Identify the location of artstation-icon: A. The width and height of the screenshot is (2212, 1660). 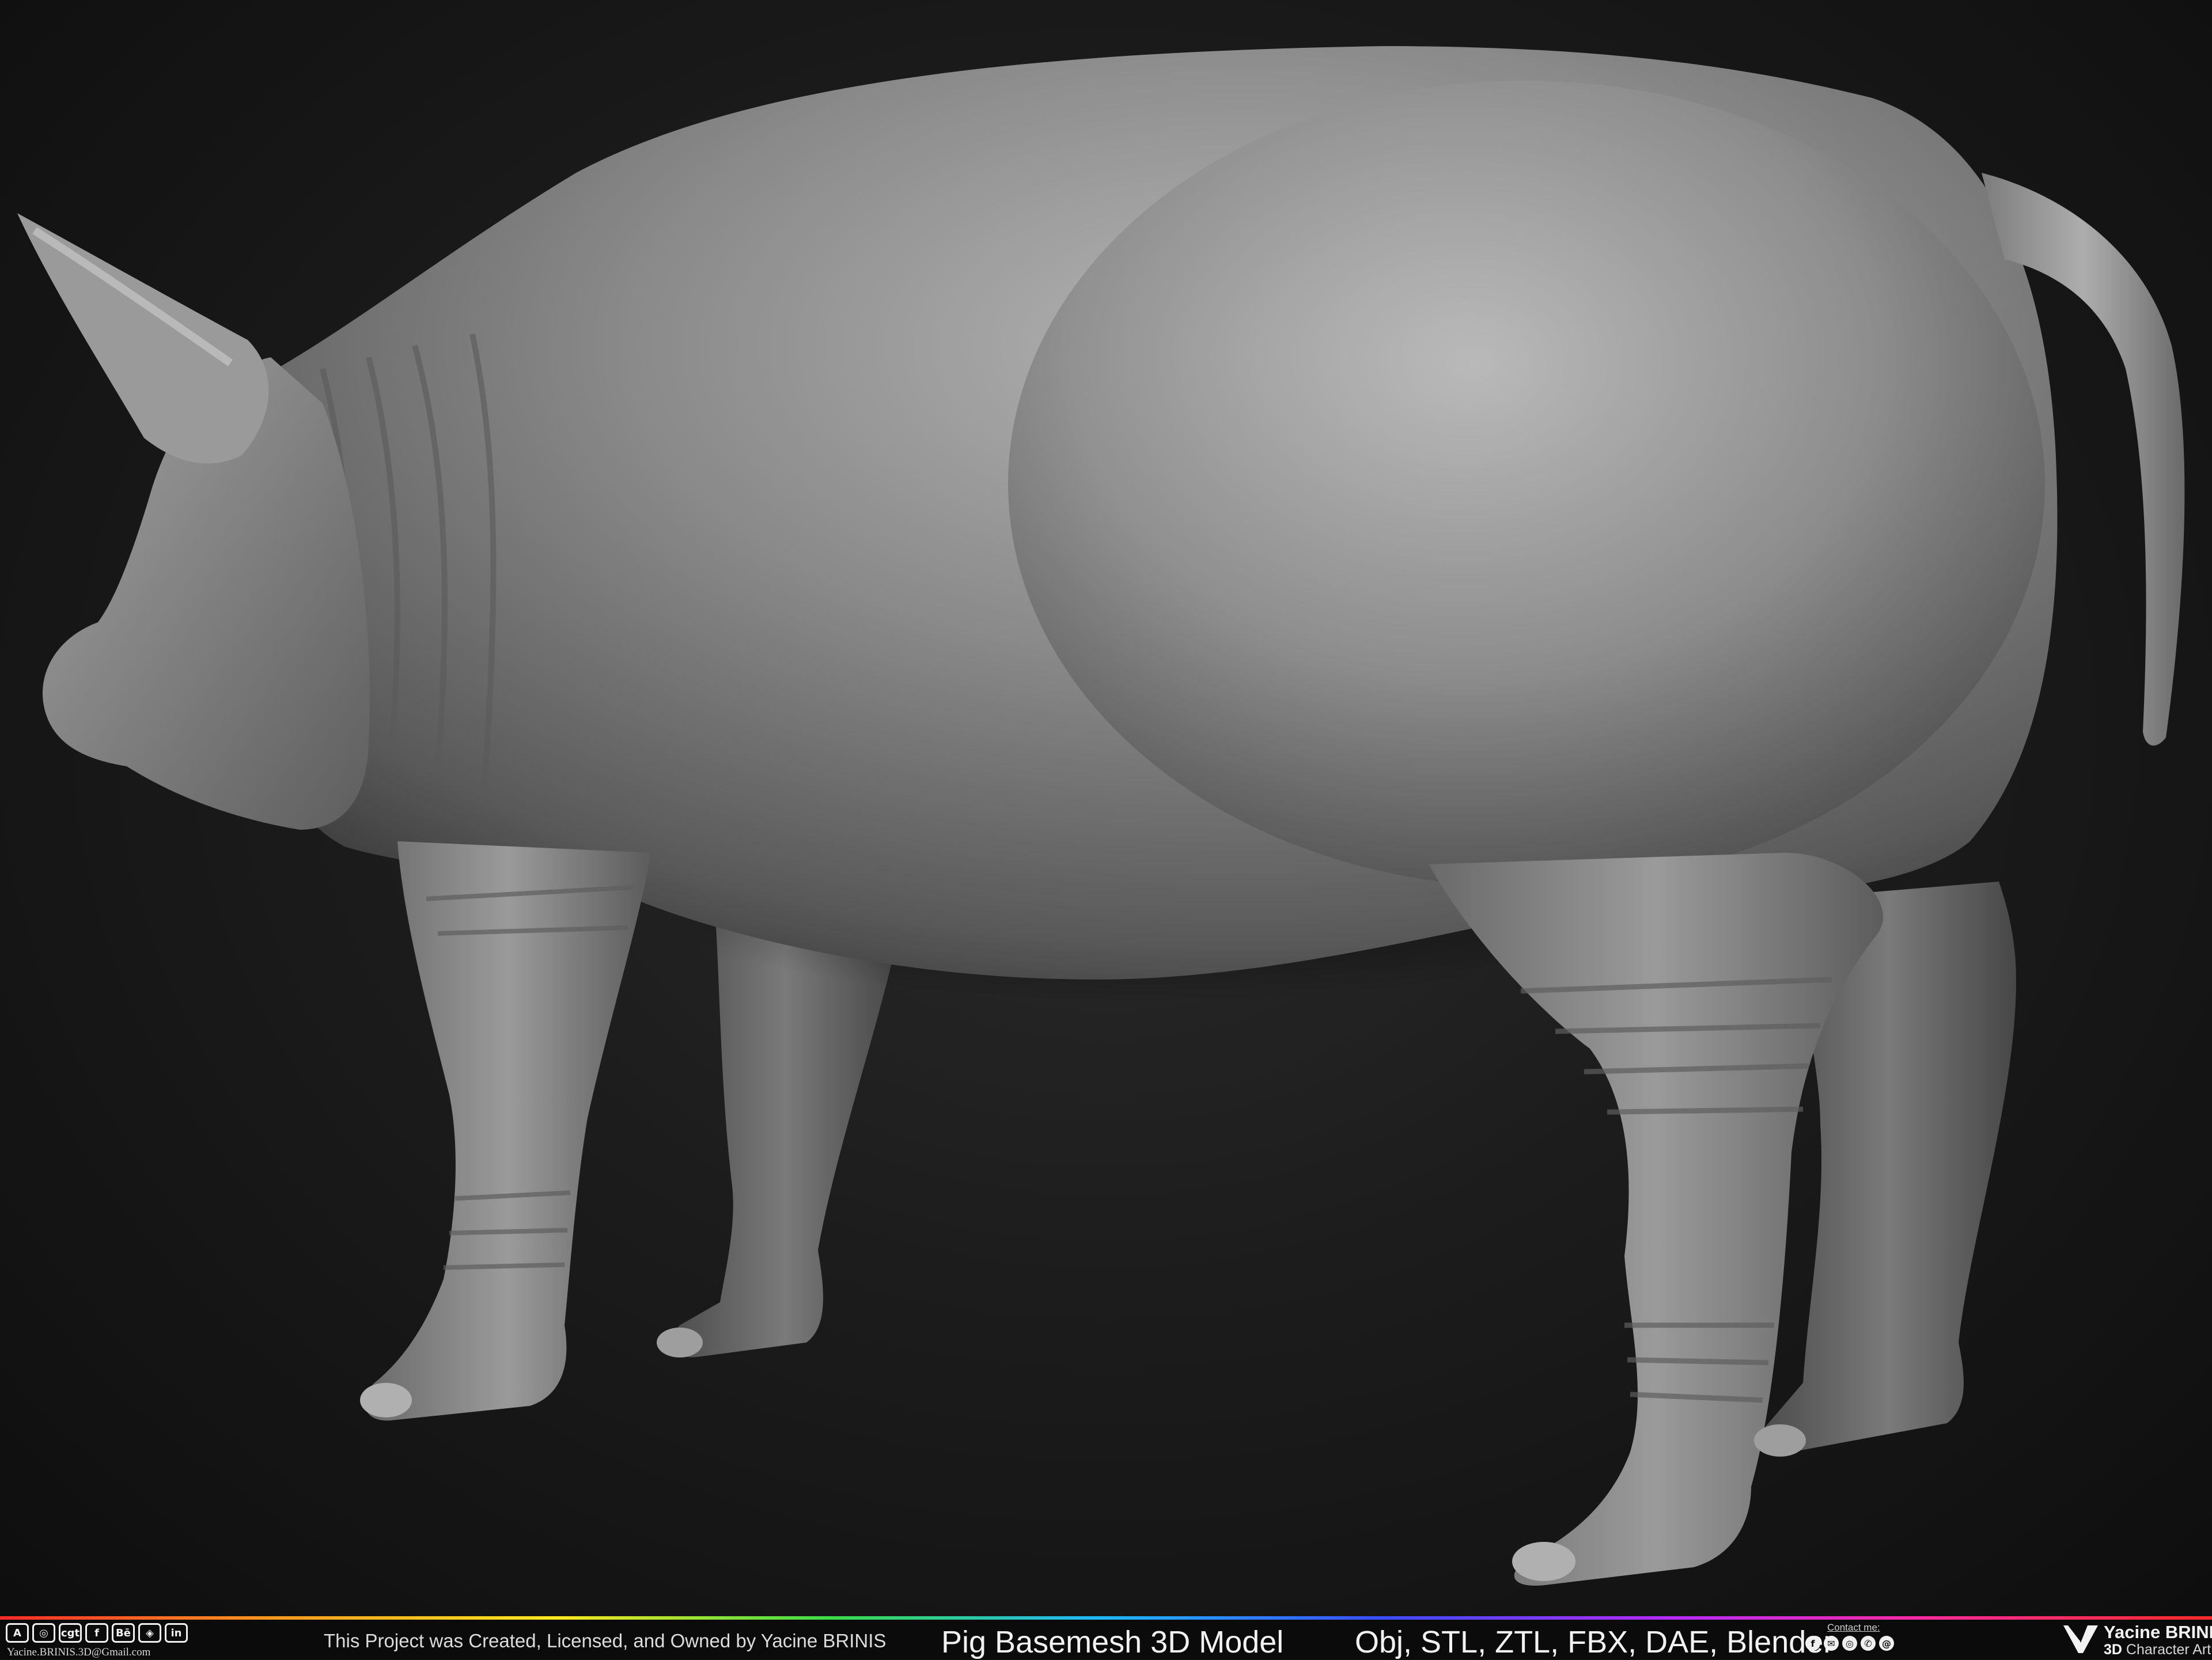
(17, 1633).